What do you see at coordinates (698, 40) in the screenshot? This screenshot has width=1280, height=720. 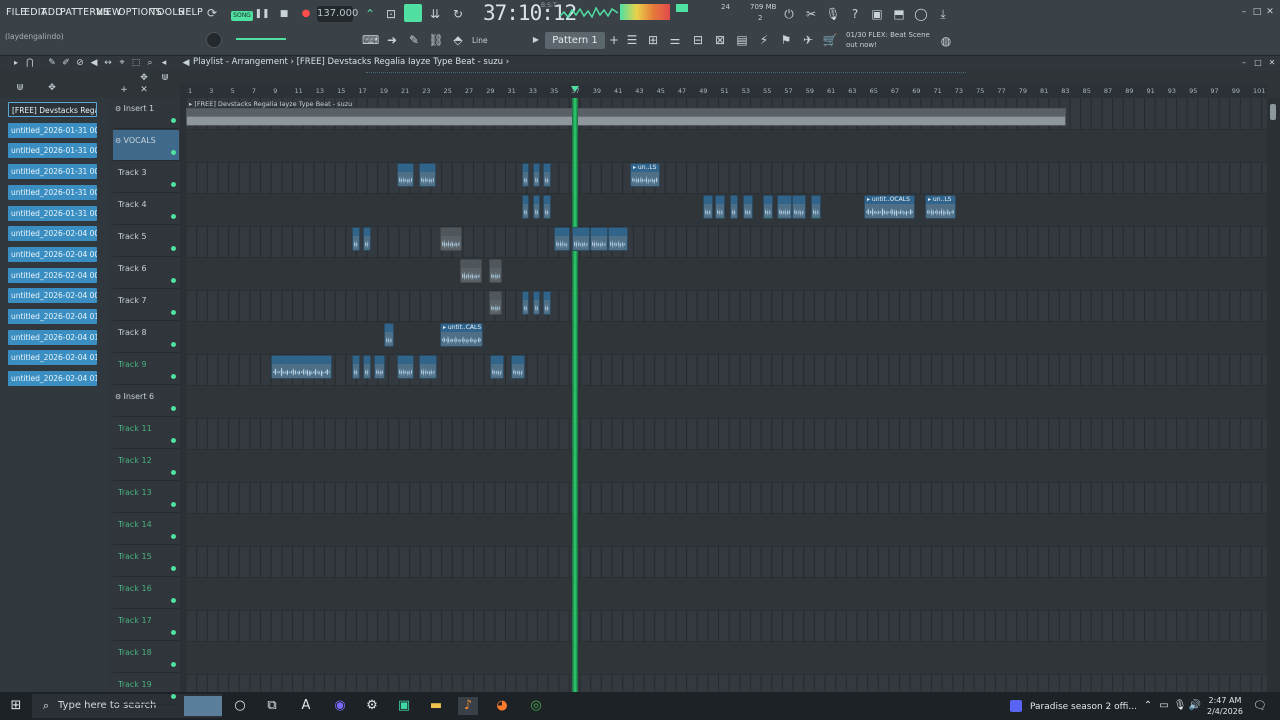 I see `step-sequencer-icon: ⊟` at bounding box center [698, 40].